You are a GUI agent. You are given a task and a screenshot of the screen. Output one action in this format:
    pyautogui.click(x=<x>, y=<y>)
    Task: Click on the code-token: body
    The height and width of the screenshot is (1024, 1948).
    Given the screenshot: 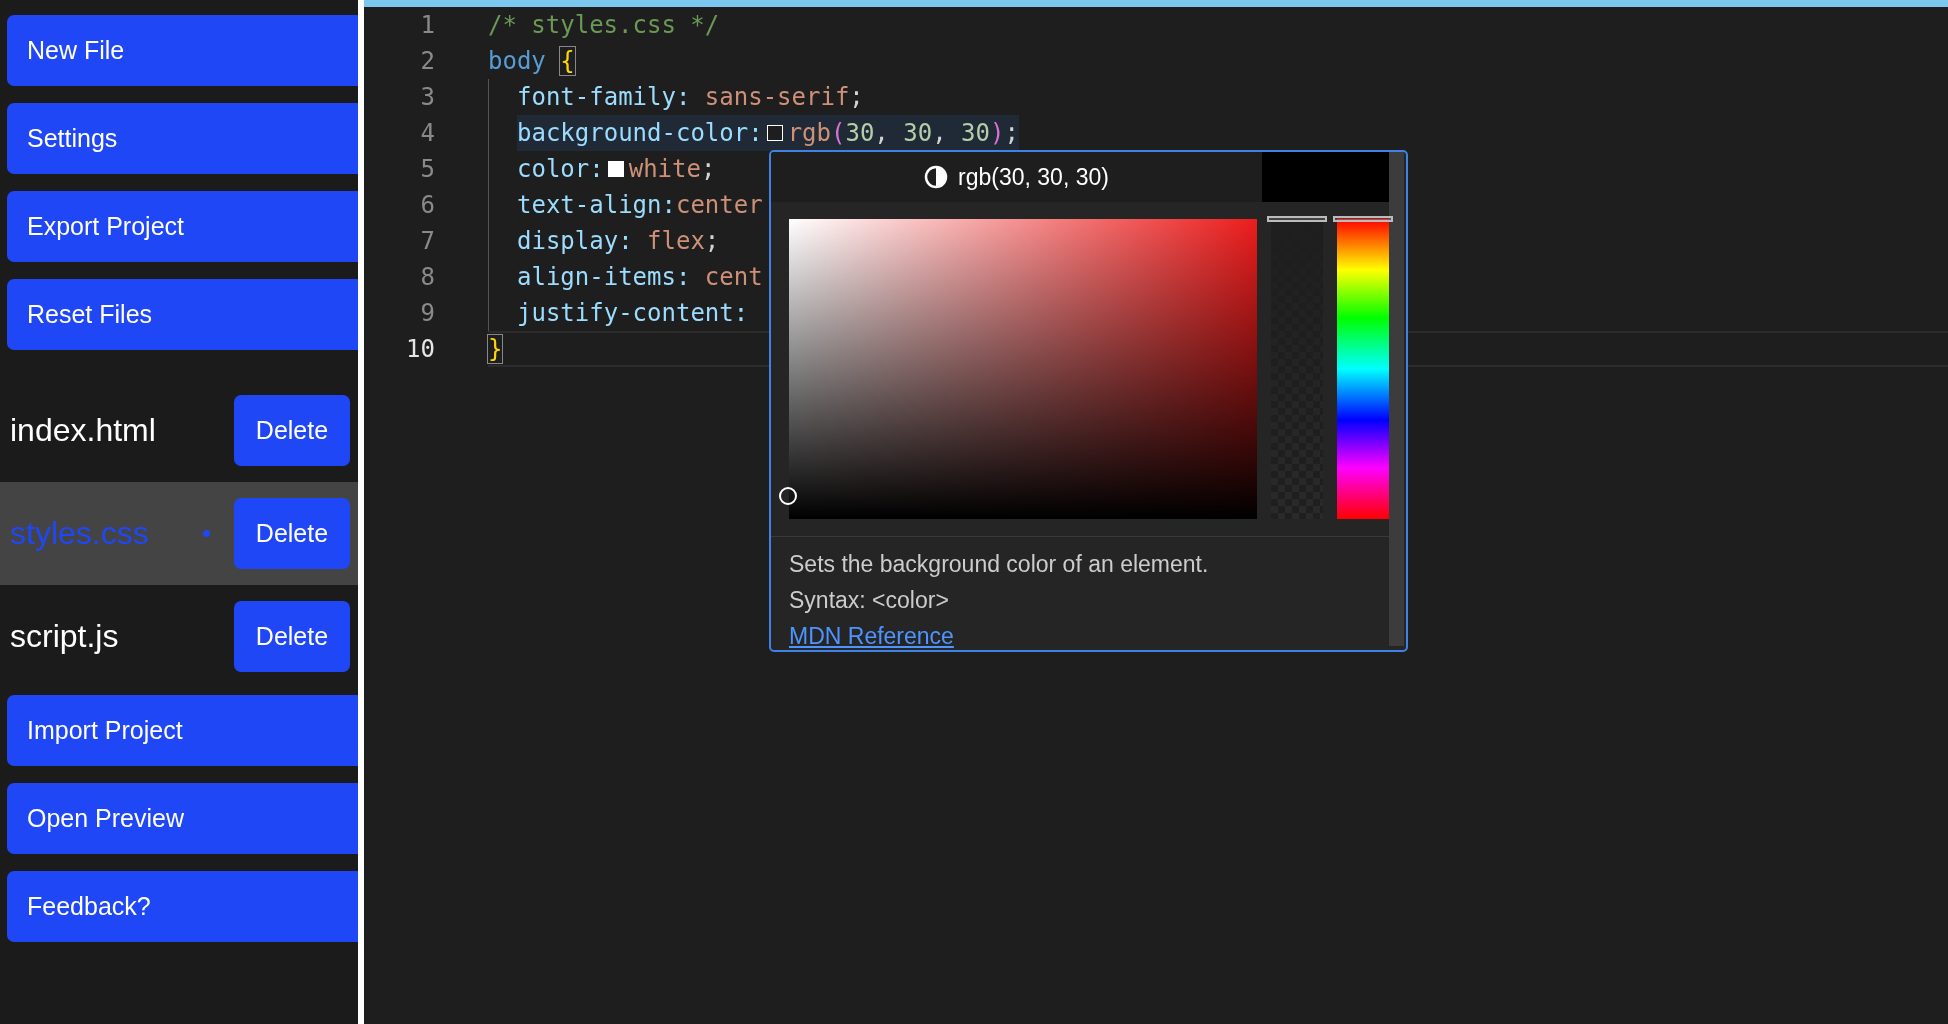 What is the action you would take?
    pyautogui.click(x=517, y=61)
    